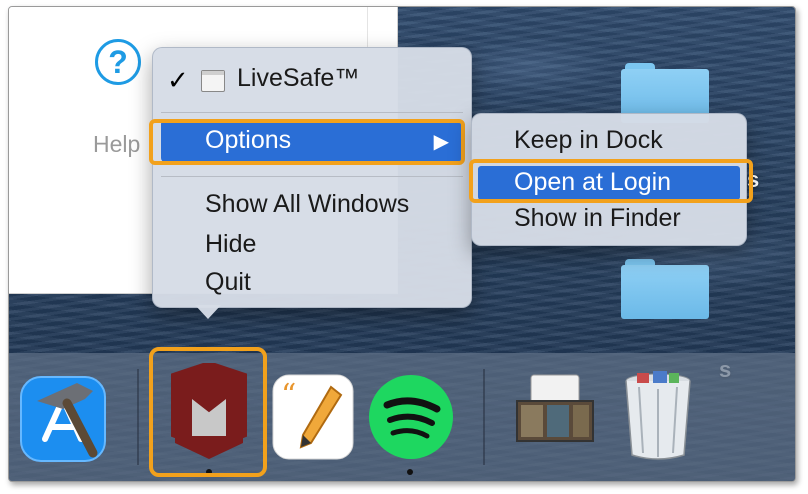 The width and height of the screenshot is (808, 494). What do you see at coordinates (117, 144) in the screenshot?
I see `help-label: Help` at bounding box center [117, 144].